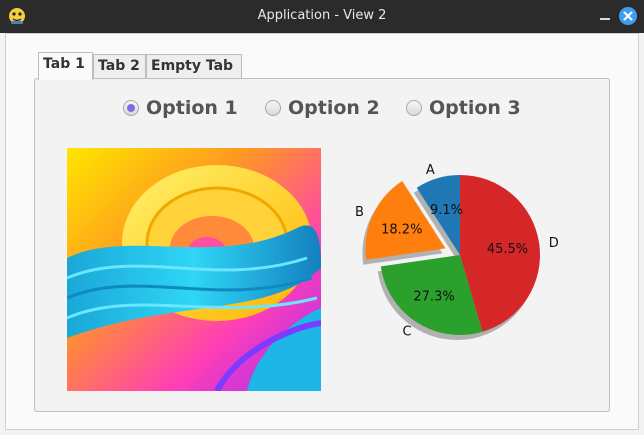 The image size is (644, 435). Describe the element at coordinates (334, 108) in the screenshot. I see `radio-option-2-label: Option 2` at that location.